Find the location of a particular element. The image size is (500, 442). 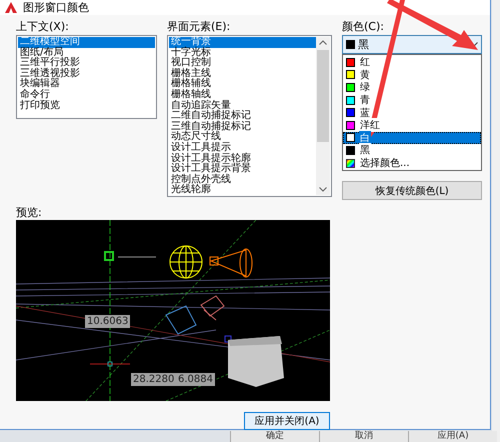

element-item: 视口控制 is located at coordinates (242, 63).